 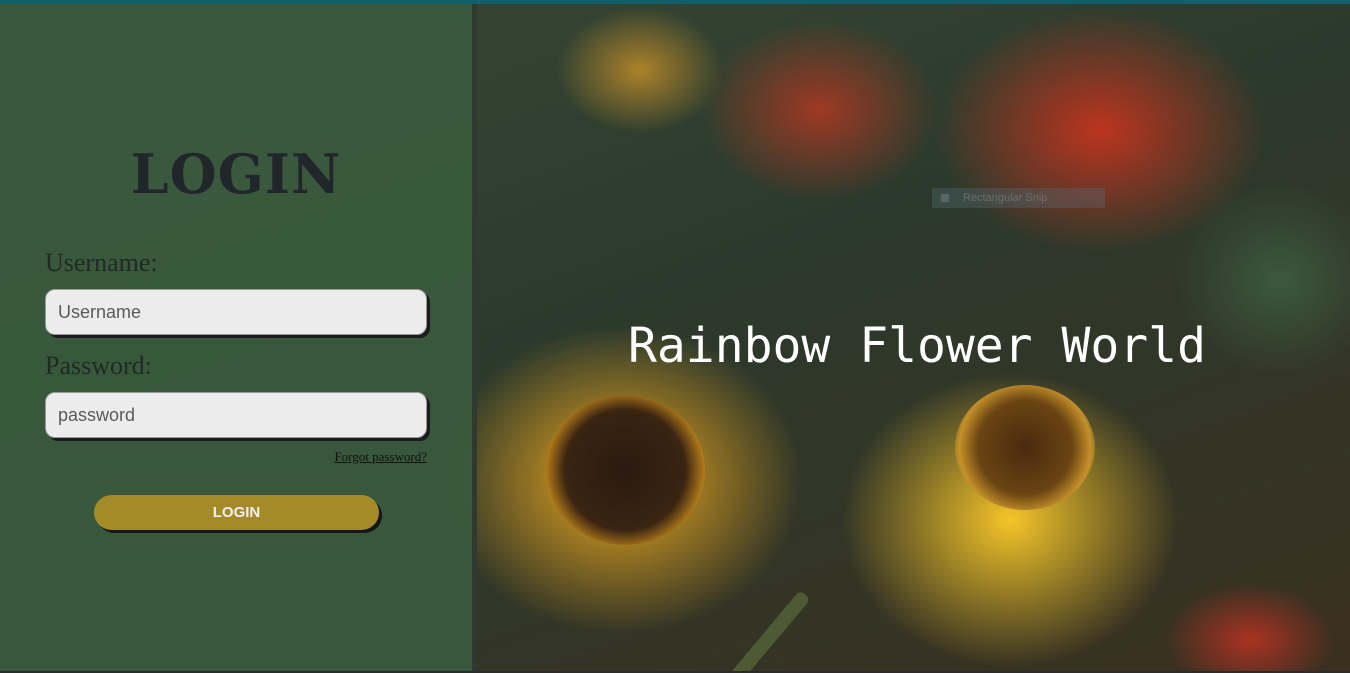 I want to click on login-title: LOGIN, so click(x=236, y=174).